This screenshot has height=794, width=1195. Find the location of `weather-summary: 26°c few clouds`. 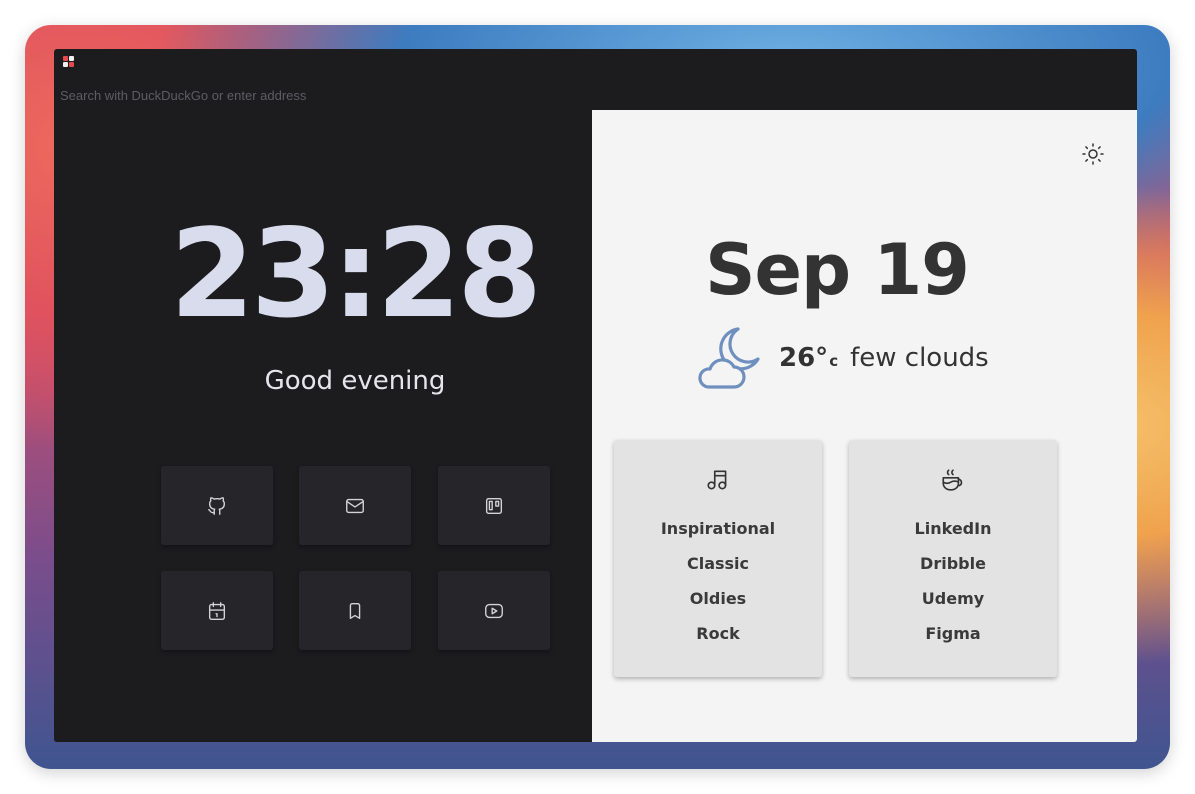

weather-summary: 26°c few clouds is located at coordinates (884, 360).